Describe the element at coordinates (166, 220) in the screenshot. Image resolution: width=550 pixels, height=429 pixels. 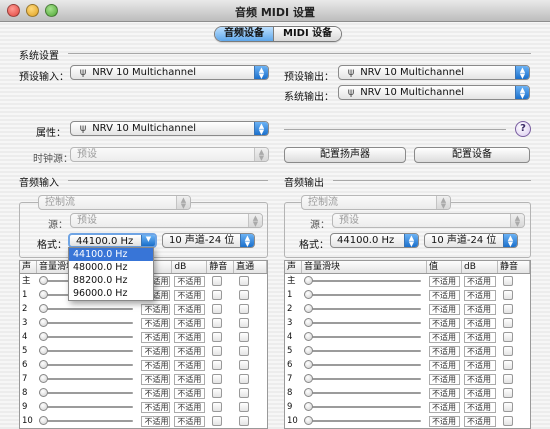
I see `input-source-popup: 预设 ▲ ▼` at that location.